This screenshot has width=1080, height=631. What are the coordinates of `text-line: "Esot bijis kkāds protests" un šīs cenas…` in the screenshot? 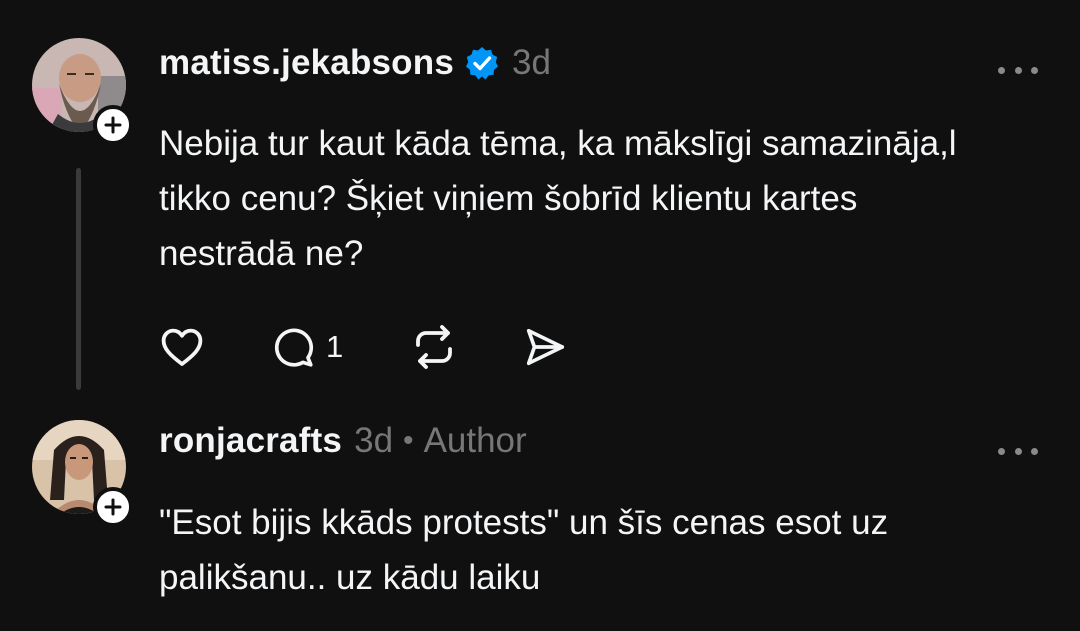 It's located at (524, 522).